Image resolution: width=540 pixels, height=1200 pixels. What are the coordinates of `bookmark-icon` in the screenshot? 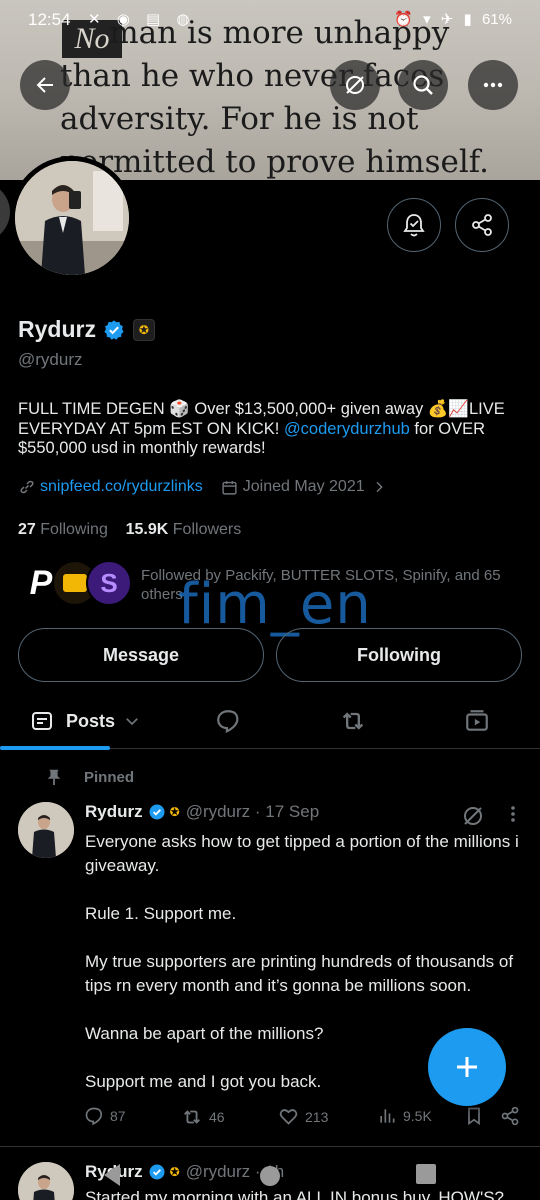 It's located at (474, 1116).